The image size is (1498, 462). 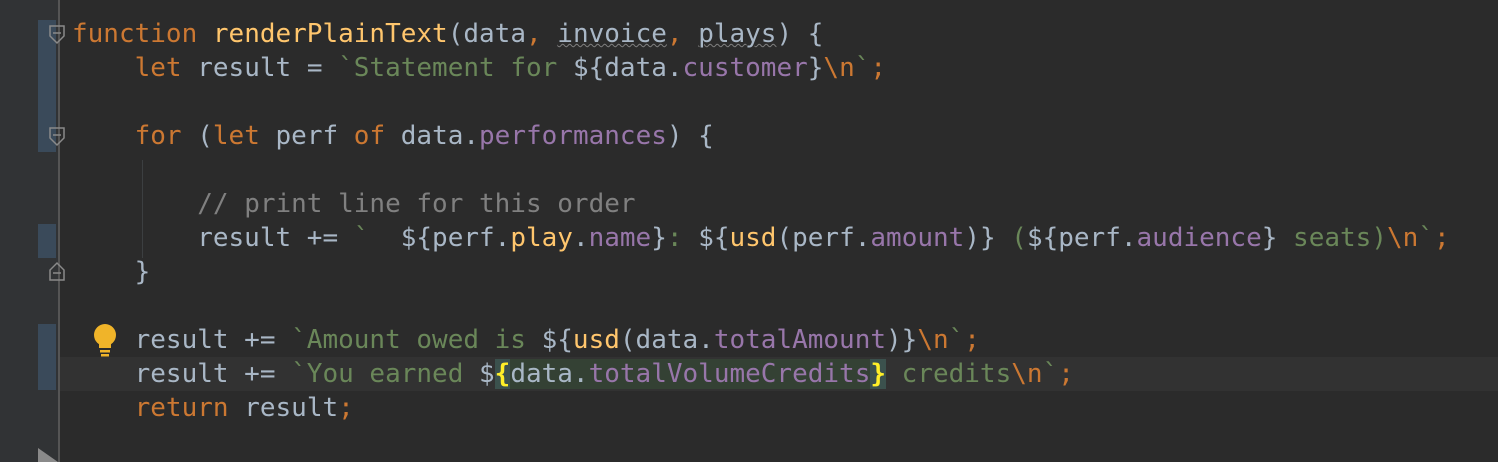 I want to click on code-token: function, so click(x=135, y=34).